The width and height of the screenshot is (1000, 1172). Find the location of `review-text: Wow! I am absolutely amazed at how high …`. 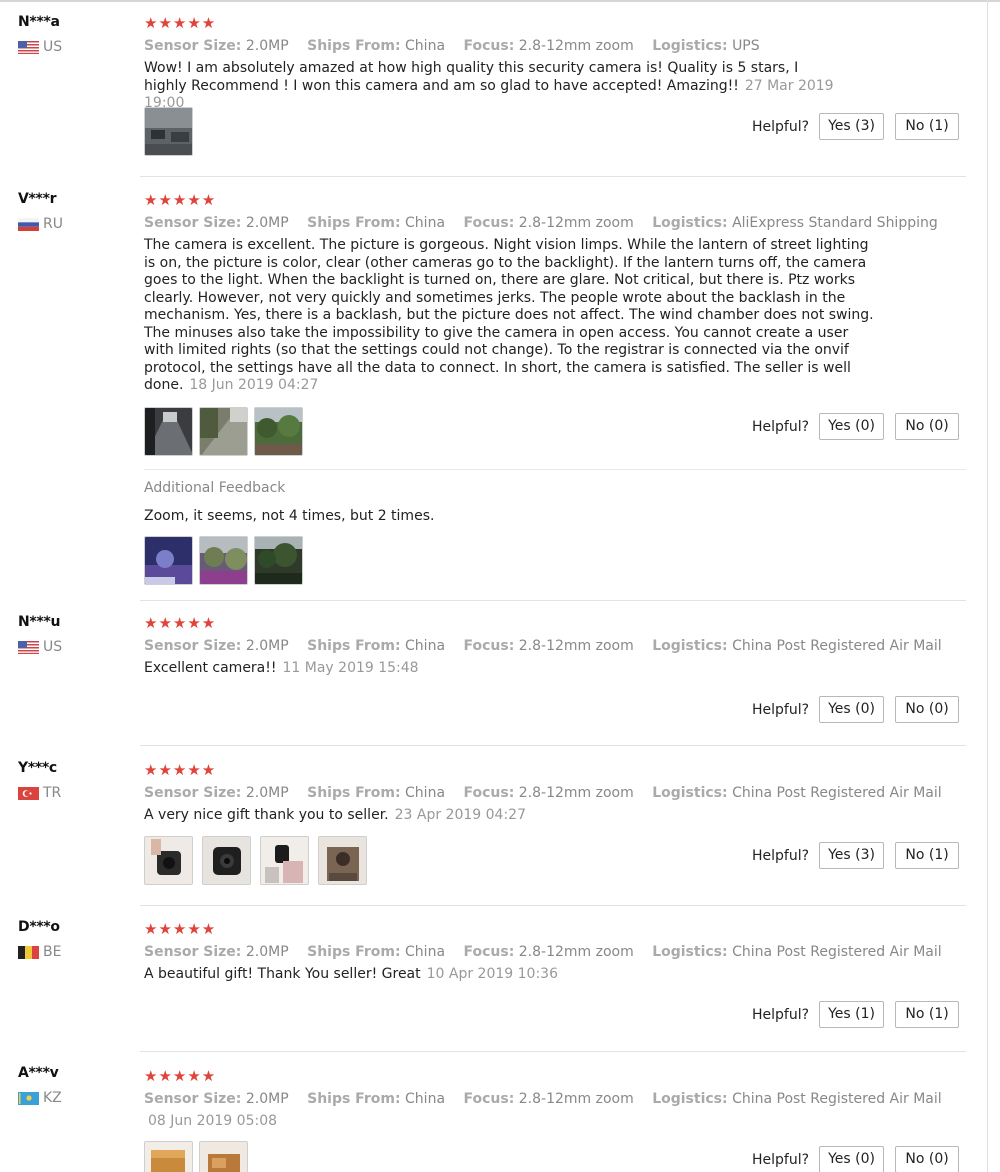

review-text: Wow! I am absolutely amazed at how high … is located at coordinates (494, 86).